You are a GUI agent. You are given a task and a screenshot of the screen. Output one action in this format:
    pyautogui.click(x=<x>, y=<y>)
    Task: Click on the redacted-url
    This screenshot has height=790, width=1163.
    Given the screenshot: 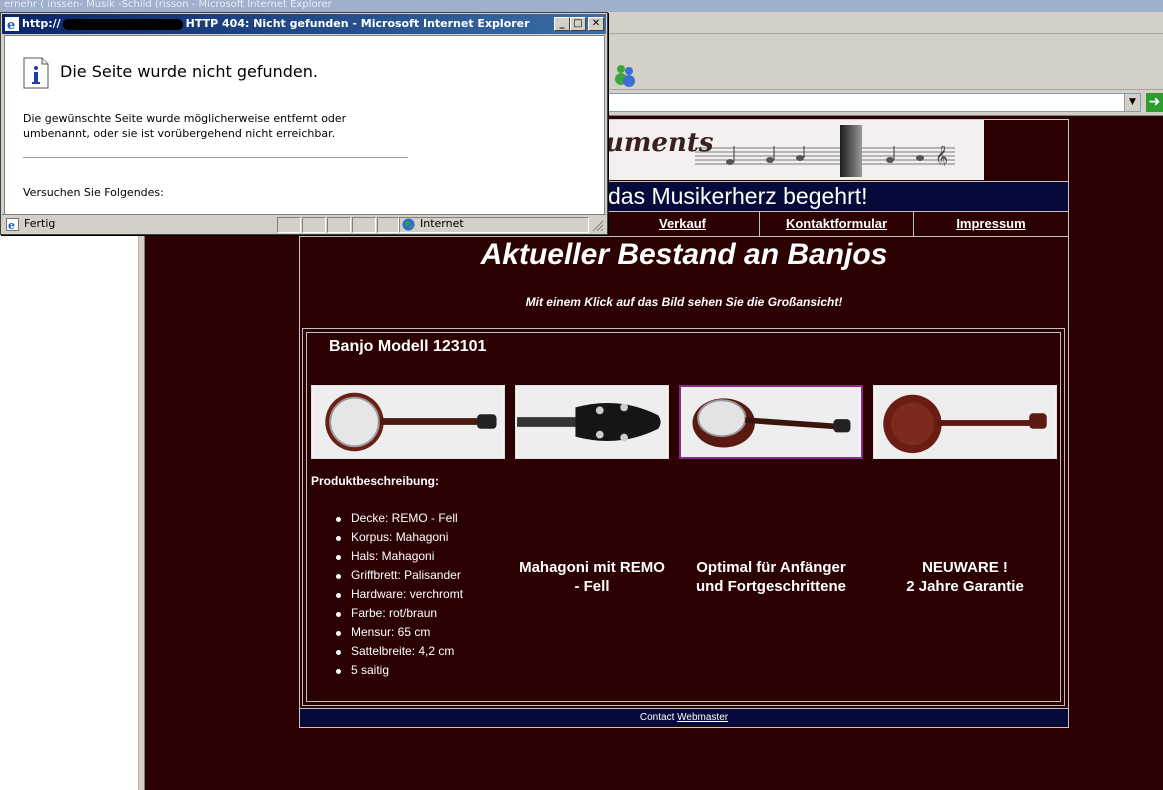 What is the action you would take?
    pyautogui.click(x=122, y=24)
    